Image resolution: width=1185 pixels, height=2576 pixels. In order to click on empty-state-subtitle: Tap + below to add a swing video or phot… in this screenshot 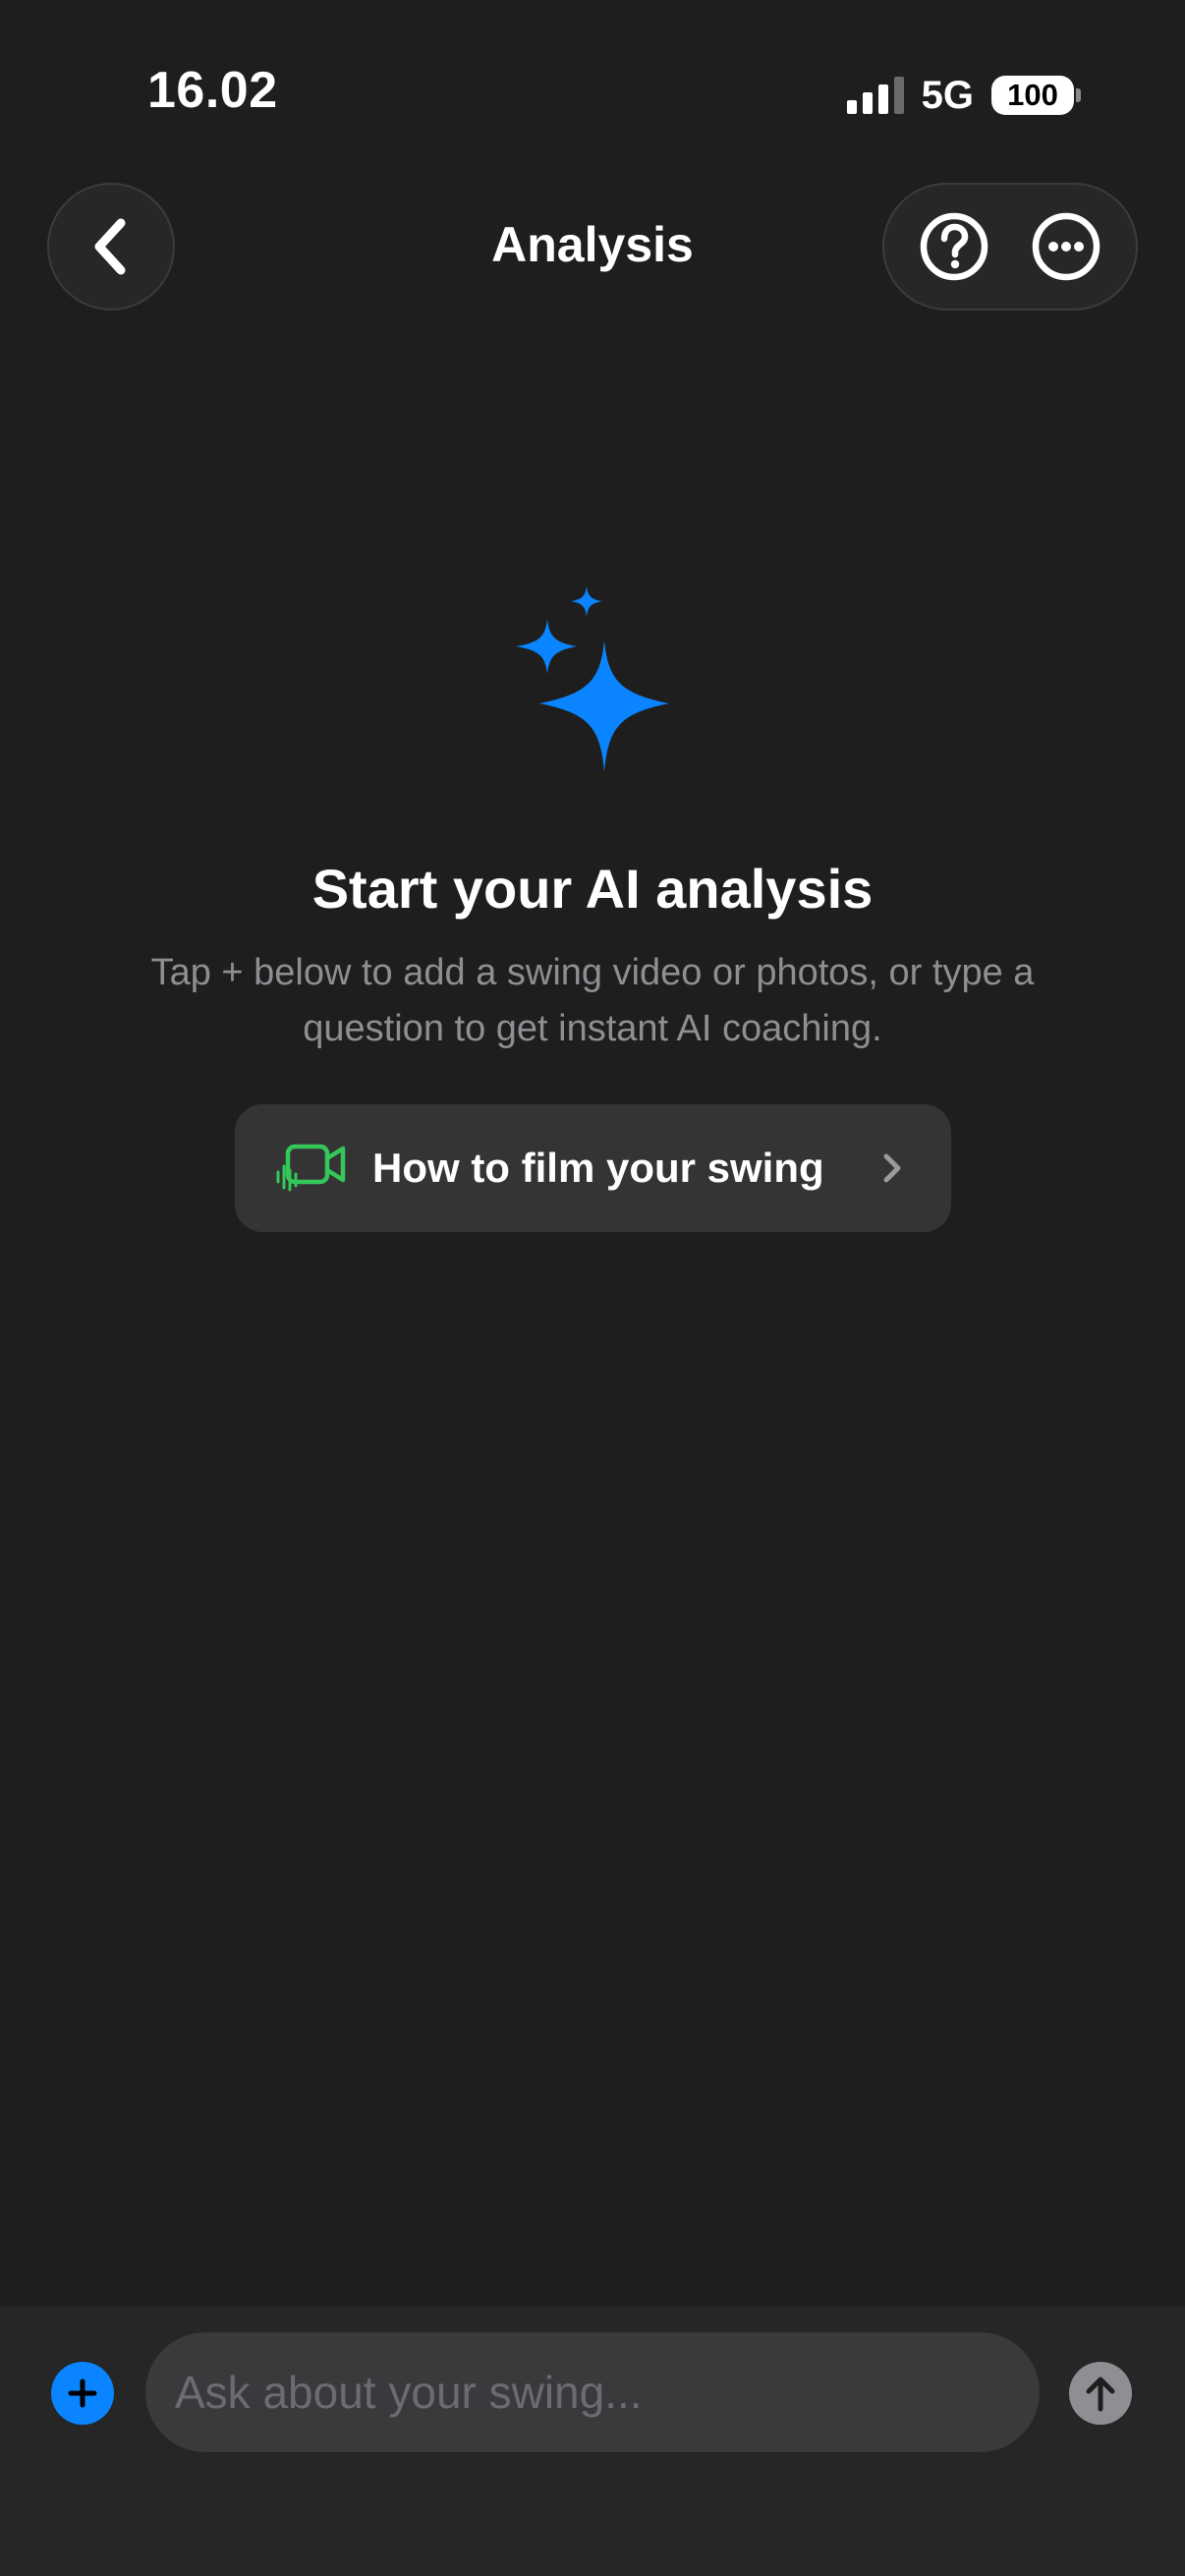, I will do `click(592, 1000)`.